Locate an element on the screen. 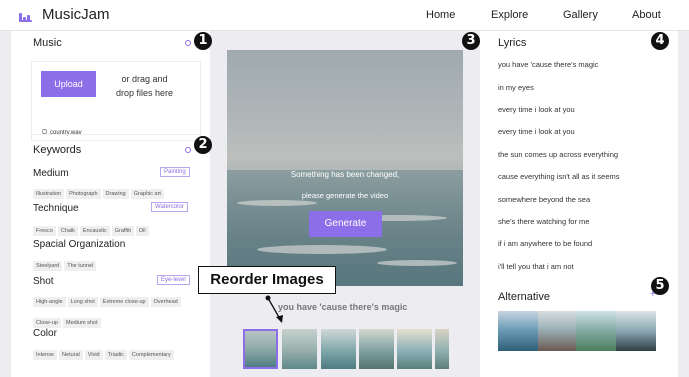 The width and height of the screenshot is (689, 377). music-section-title: Music is located at coordinates (47, 43).